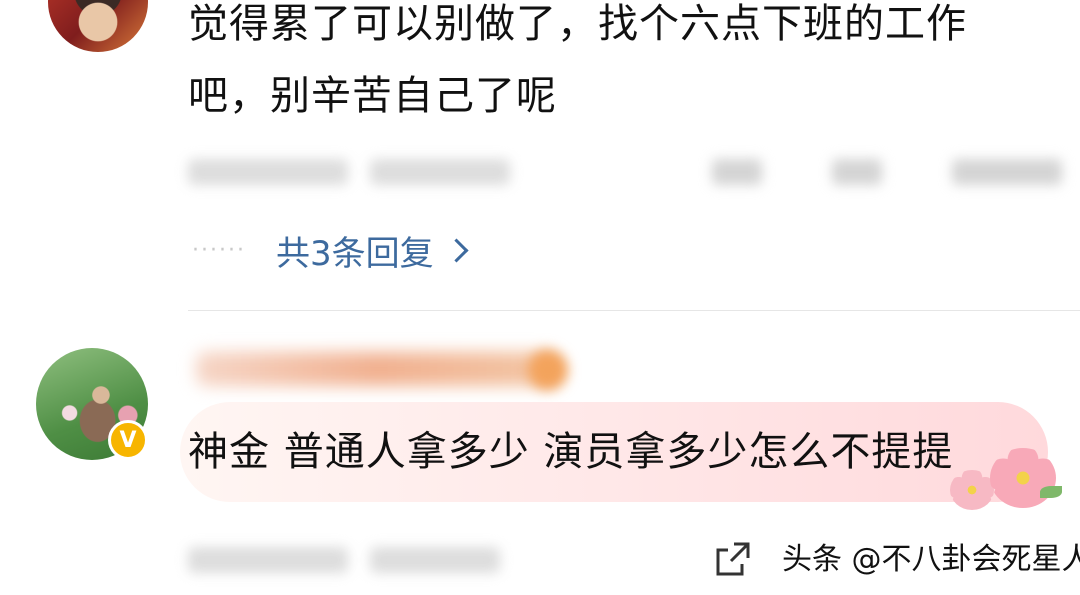  What do you see at coordinates (219, 250) in the screenshot?
I see `replies-dots: ······` at bounding box center [219, 250].